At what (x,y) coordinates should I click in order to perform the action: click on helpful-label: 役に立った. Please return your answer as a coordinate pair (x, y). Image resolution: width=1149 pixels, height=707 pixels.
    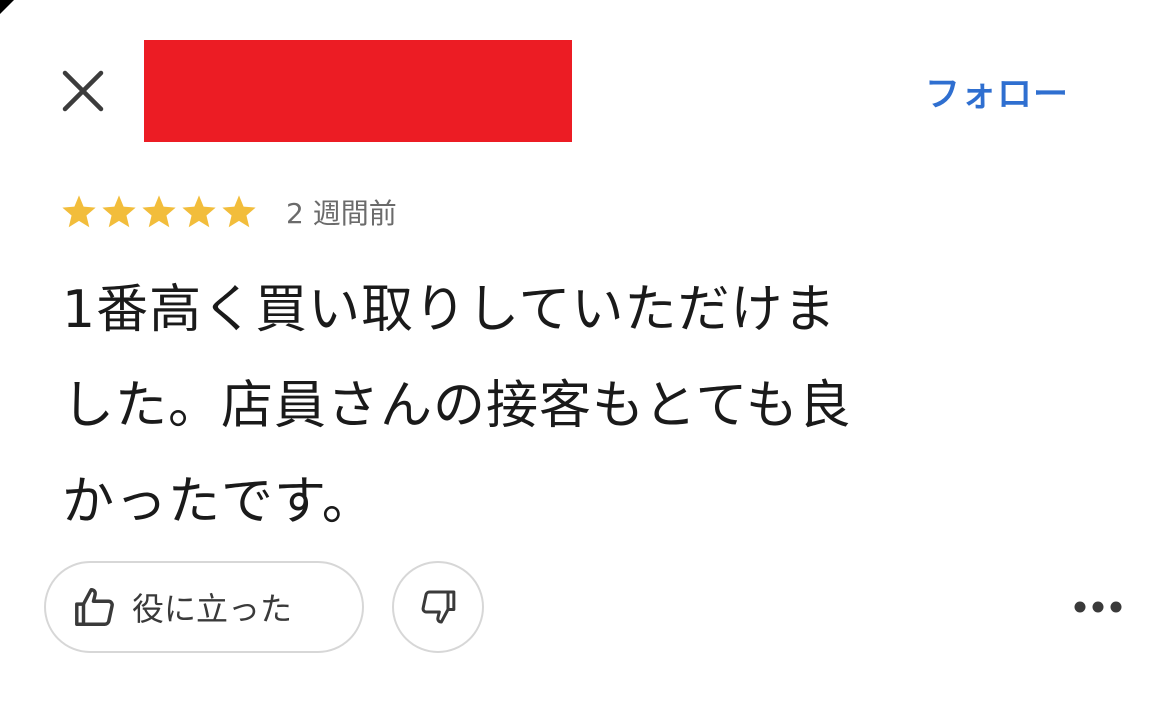
    Looking at the image, I should click on (212, 609).